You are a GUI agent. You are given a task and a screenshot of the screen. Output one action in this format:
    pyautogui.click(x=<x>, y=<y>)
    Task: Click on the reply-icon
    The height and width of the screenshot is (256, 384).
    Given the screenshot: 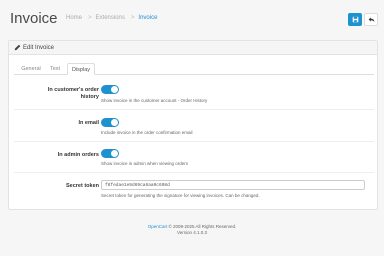 What is the action you would take?
    pyautogui.click(x=371, y=19)
    